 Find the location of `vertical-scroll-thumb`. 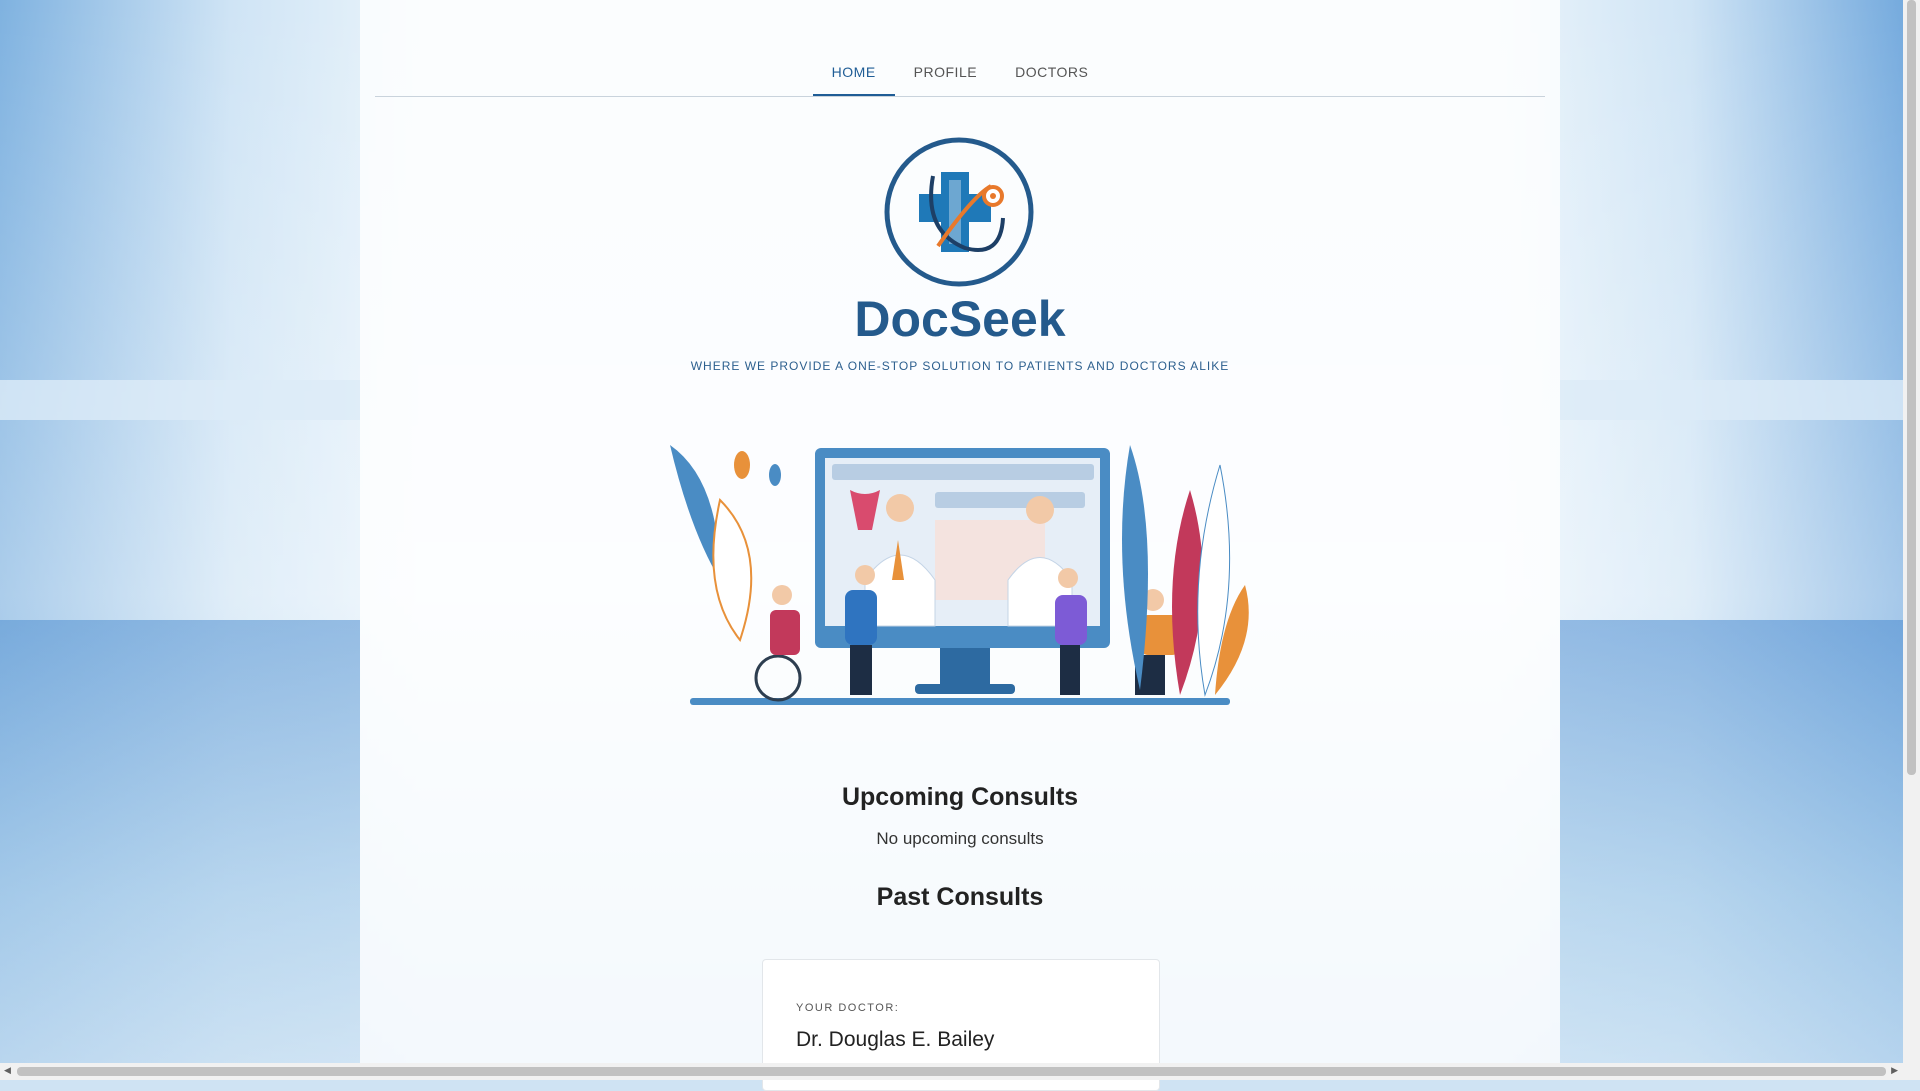

vertical-scroll-thumb is located at coordinates (1911, 387).